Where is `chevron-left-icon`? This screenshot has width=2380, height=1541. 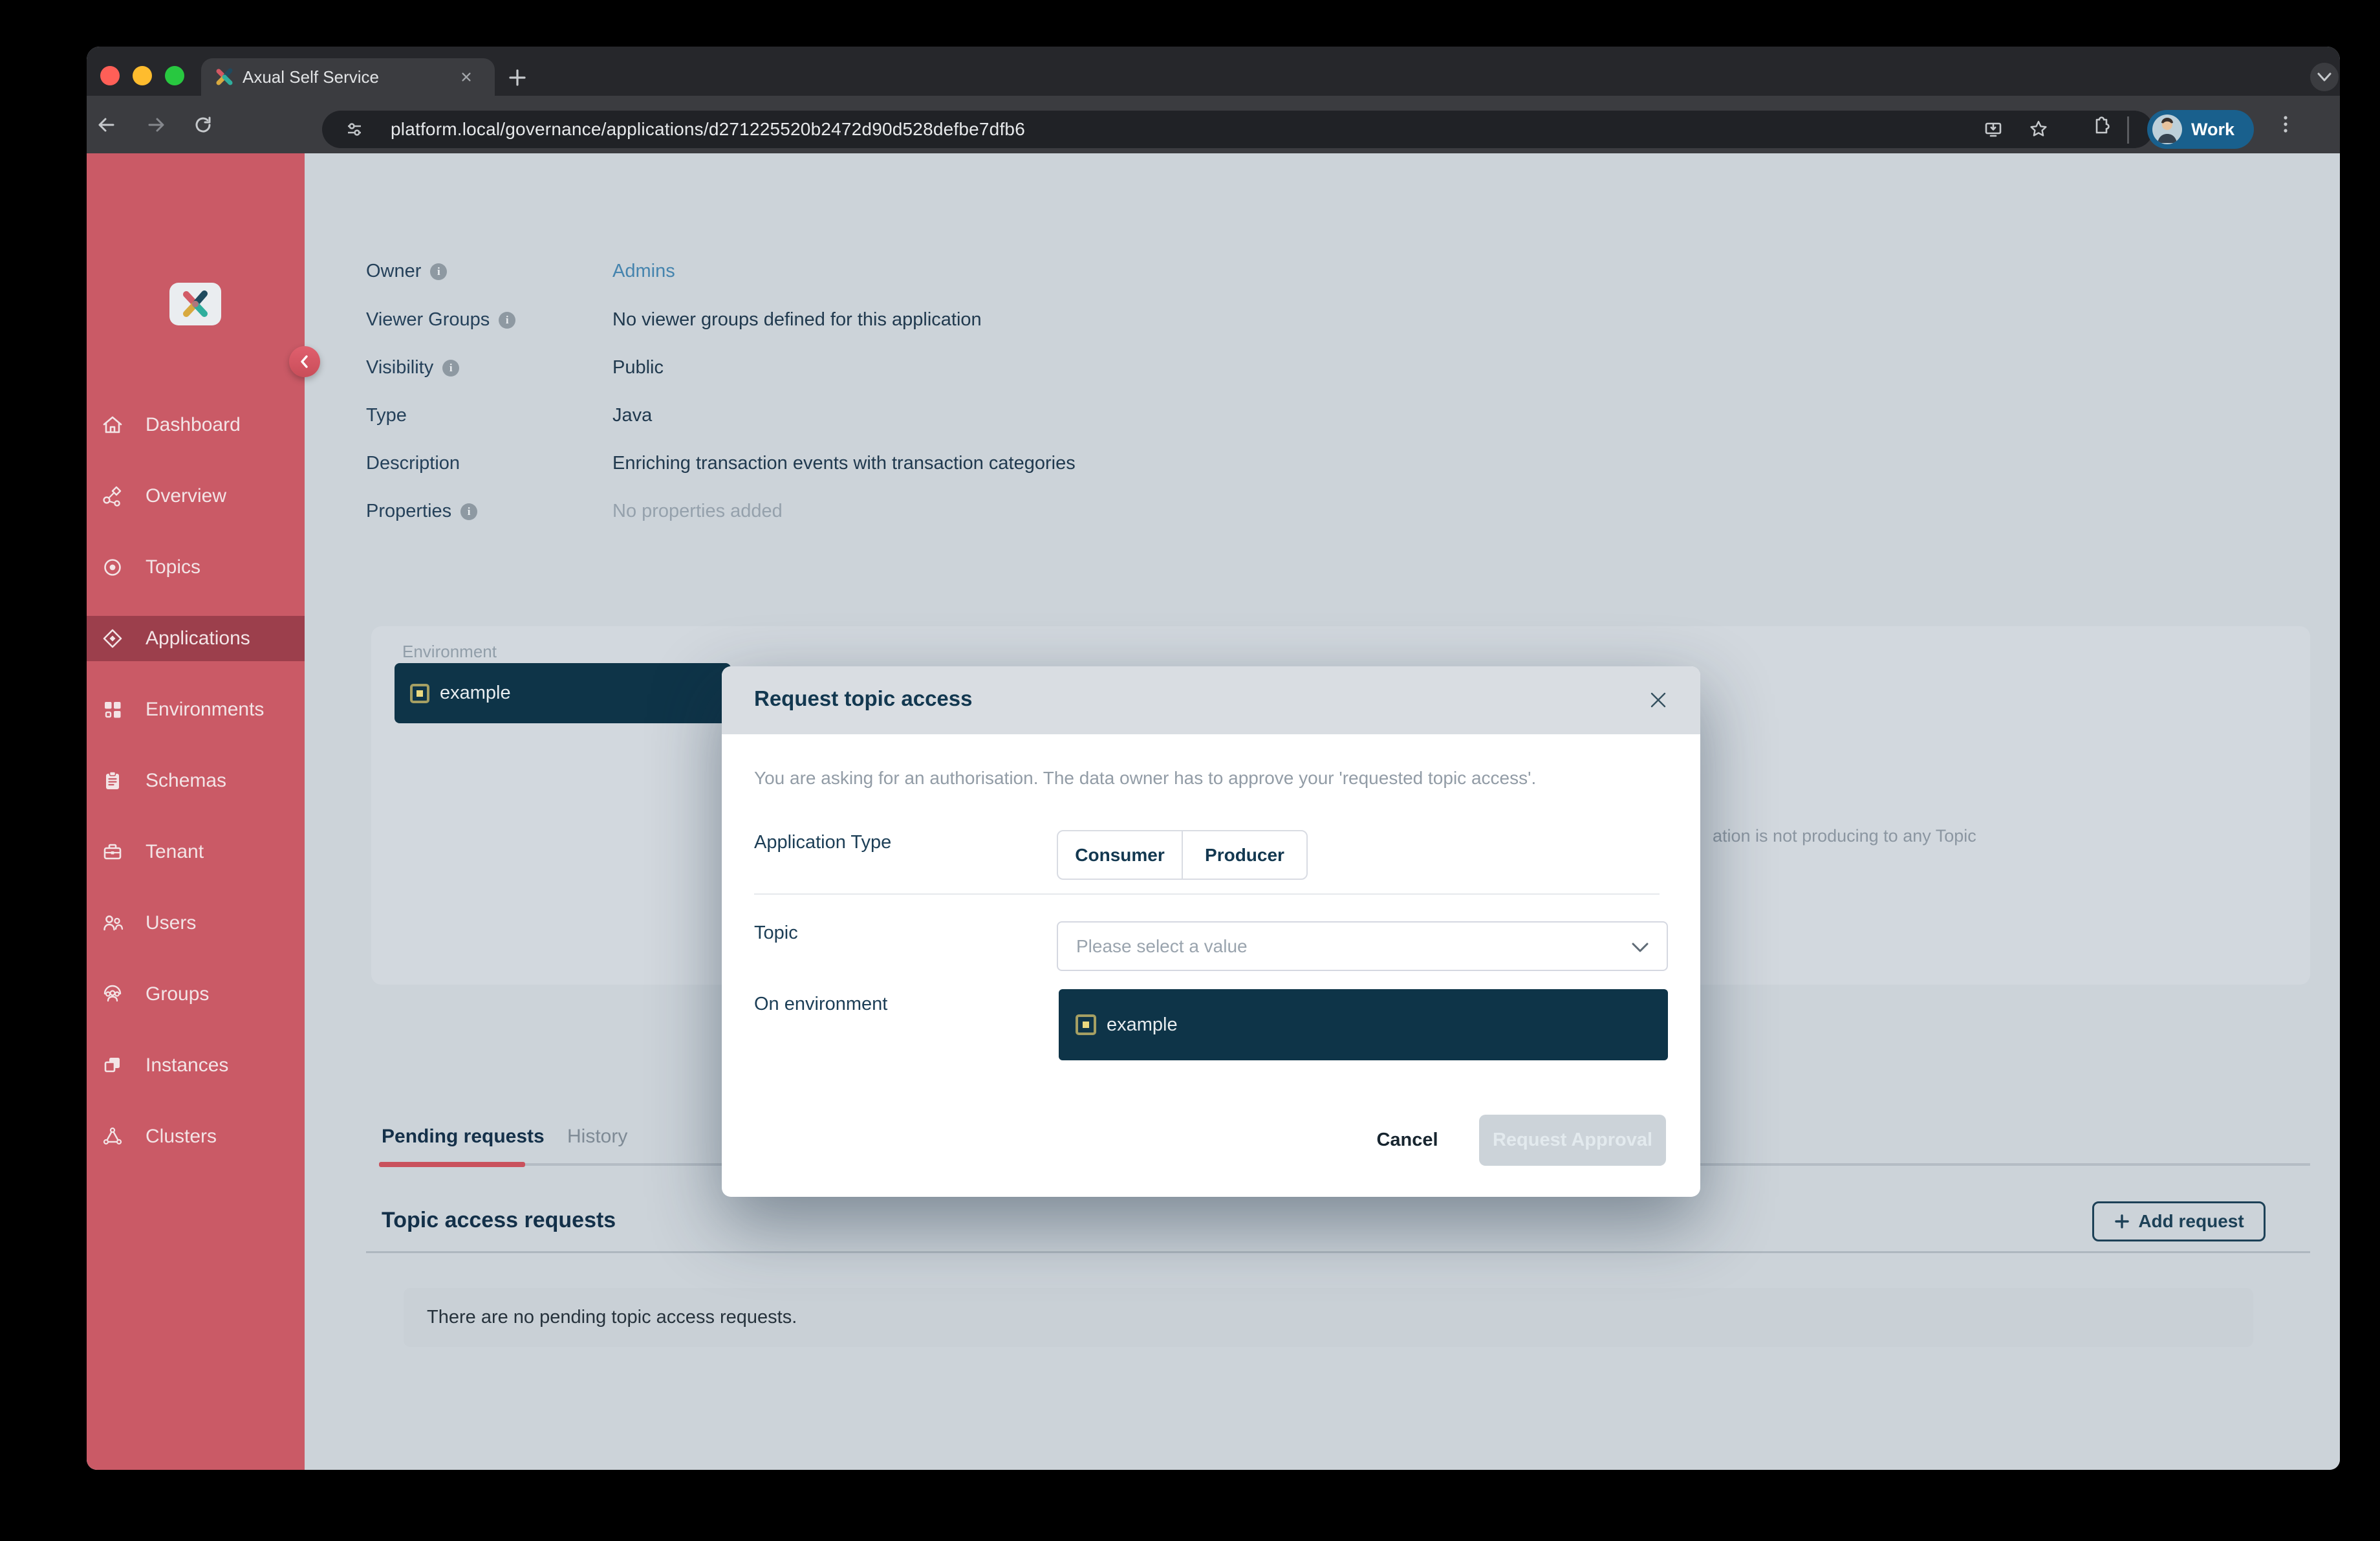
chevron-left-icon is located at coordinates (304, 361).